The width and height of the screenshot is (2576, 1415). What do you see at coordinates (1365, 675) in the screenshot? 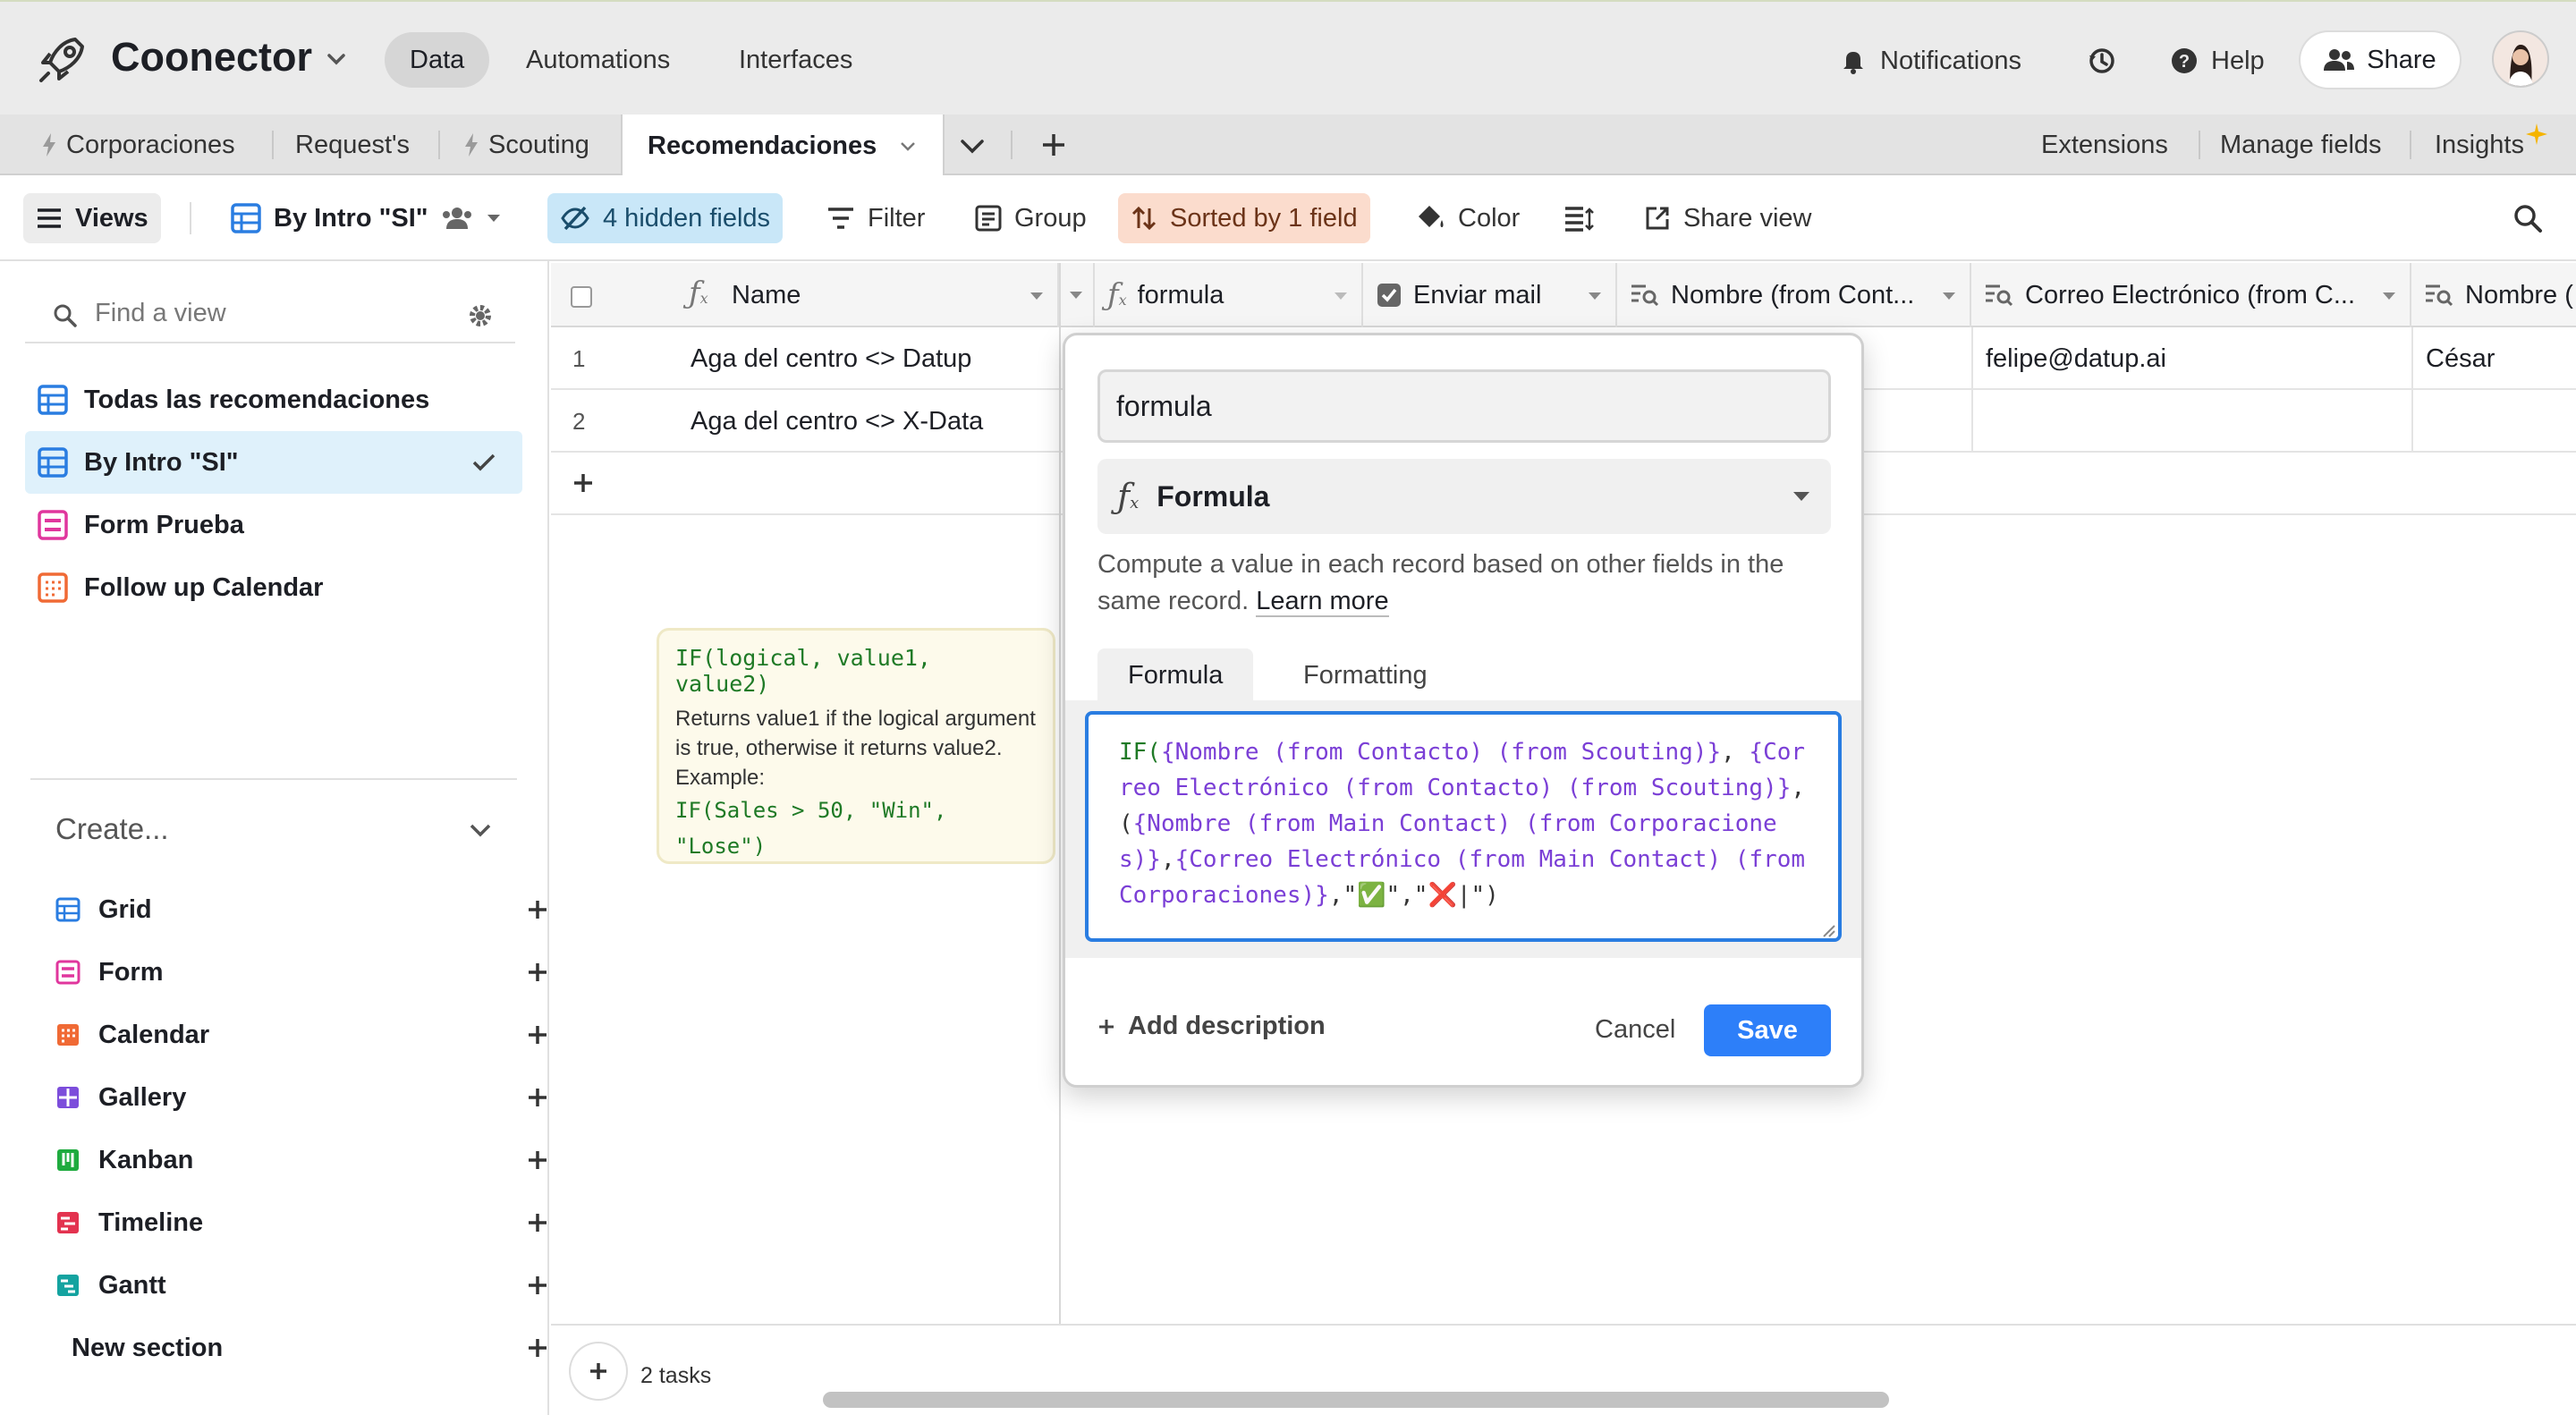
I see `tab-formatting: Formatting` at bounding box center [1365, 675].